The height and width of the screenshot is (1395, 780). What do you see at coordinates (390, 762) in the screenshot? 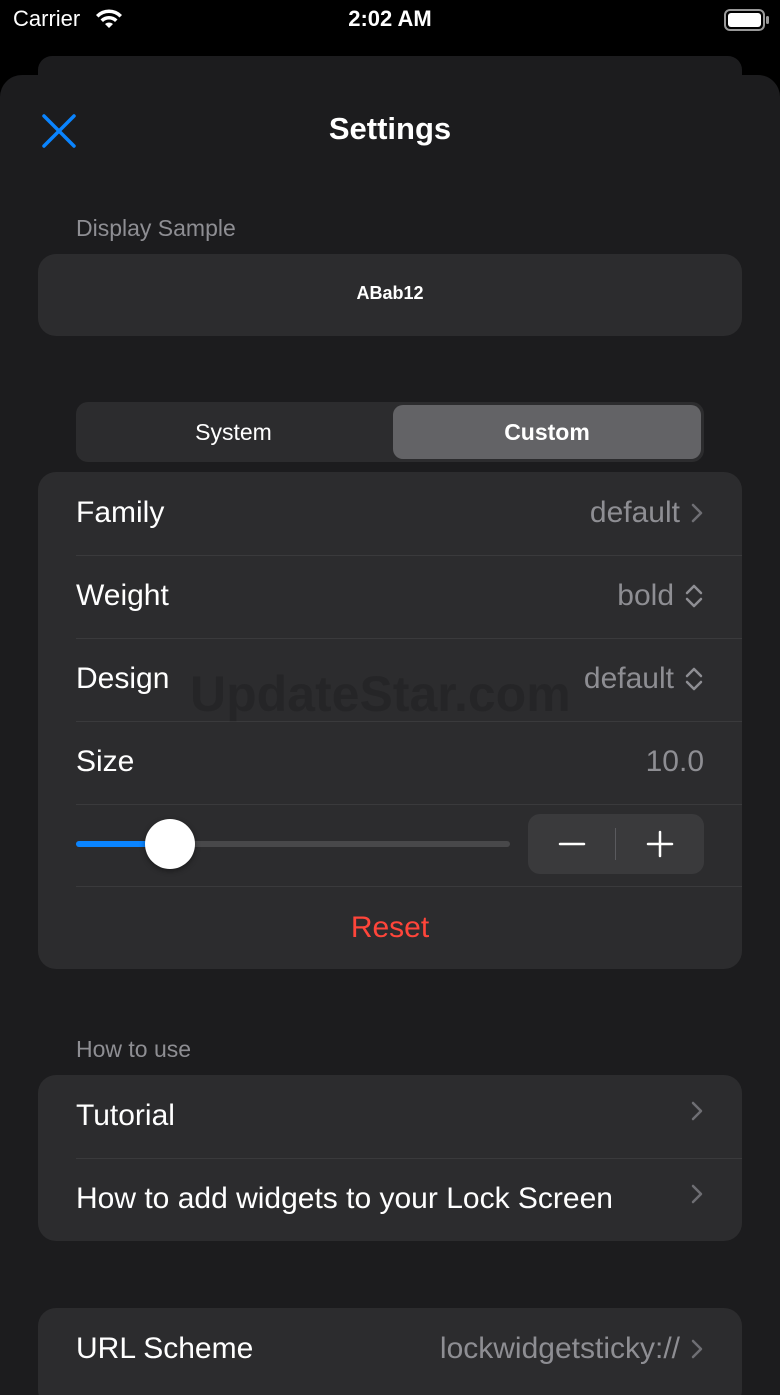
I see `size-row: Size 10.0` at bounding box center [390, 762].